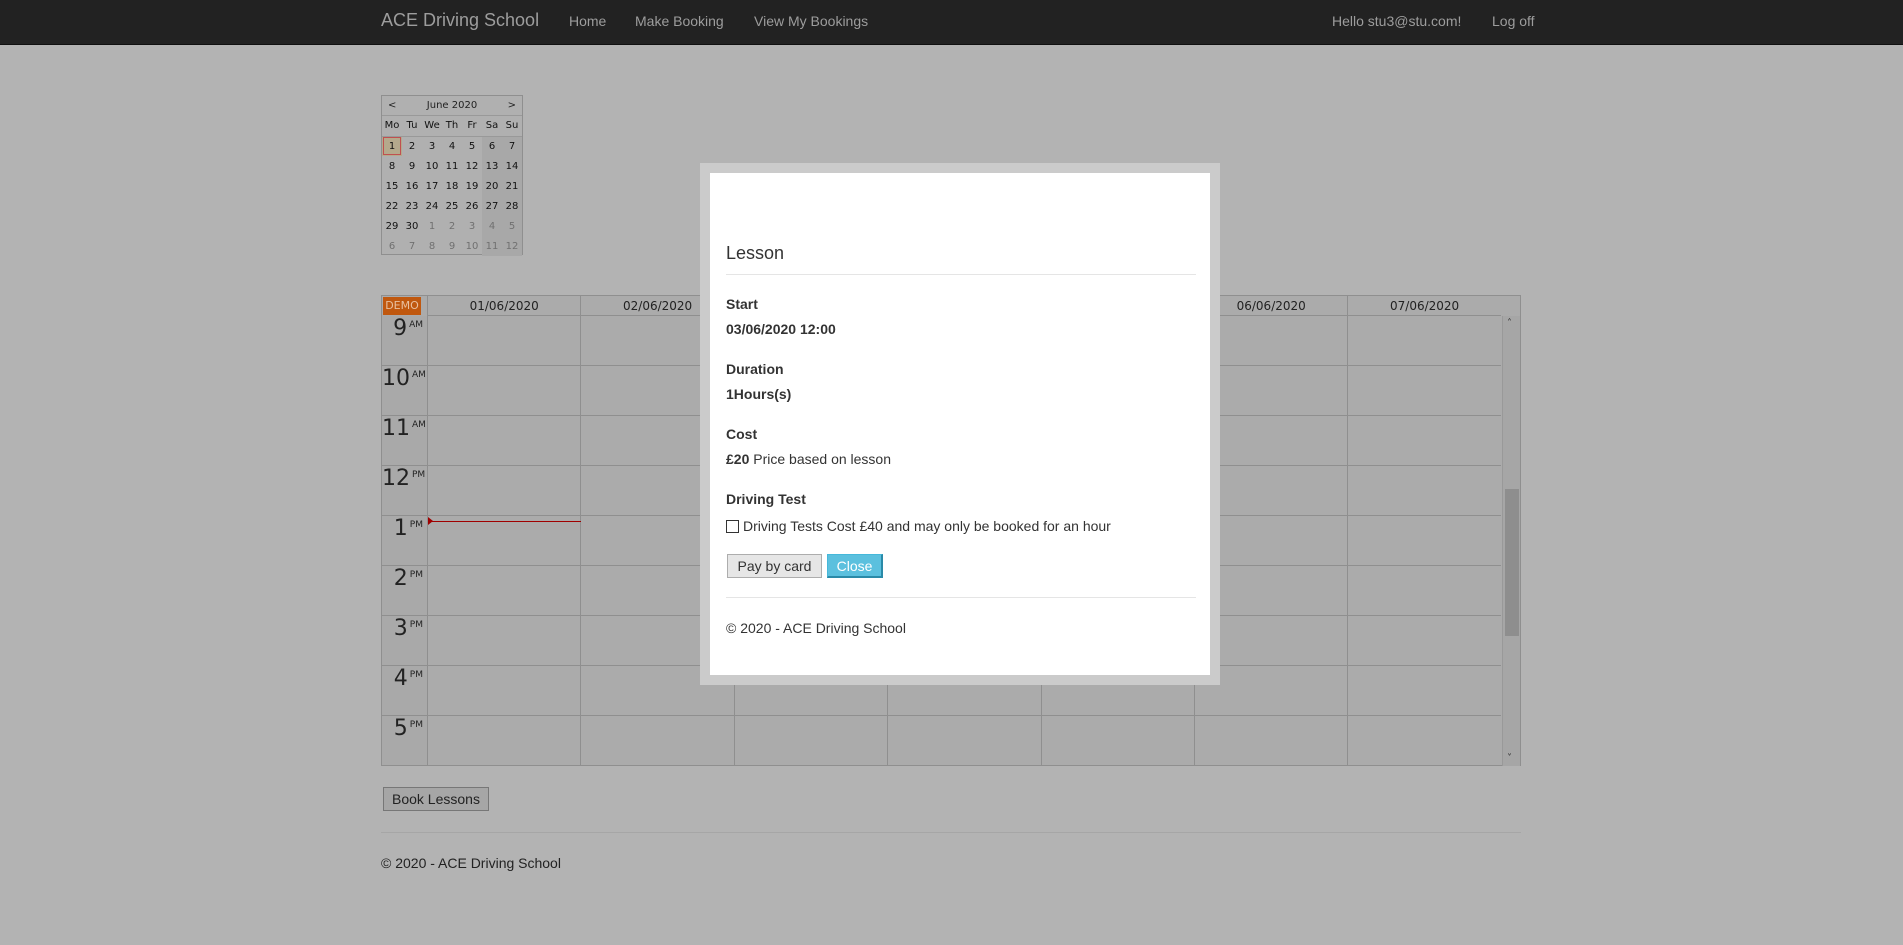  What do you see at coordinates (774, 566) in the screenshot?
I see `pay-by-card-button: Pay by card` at bounding box center [774, 566].